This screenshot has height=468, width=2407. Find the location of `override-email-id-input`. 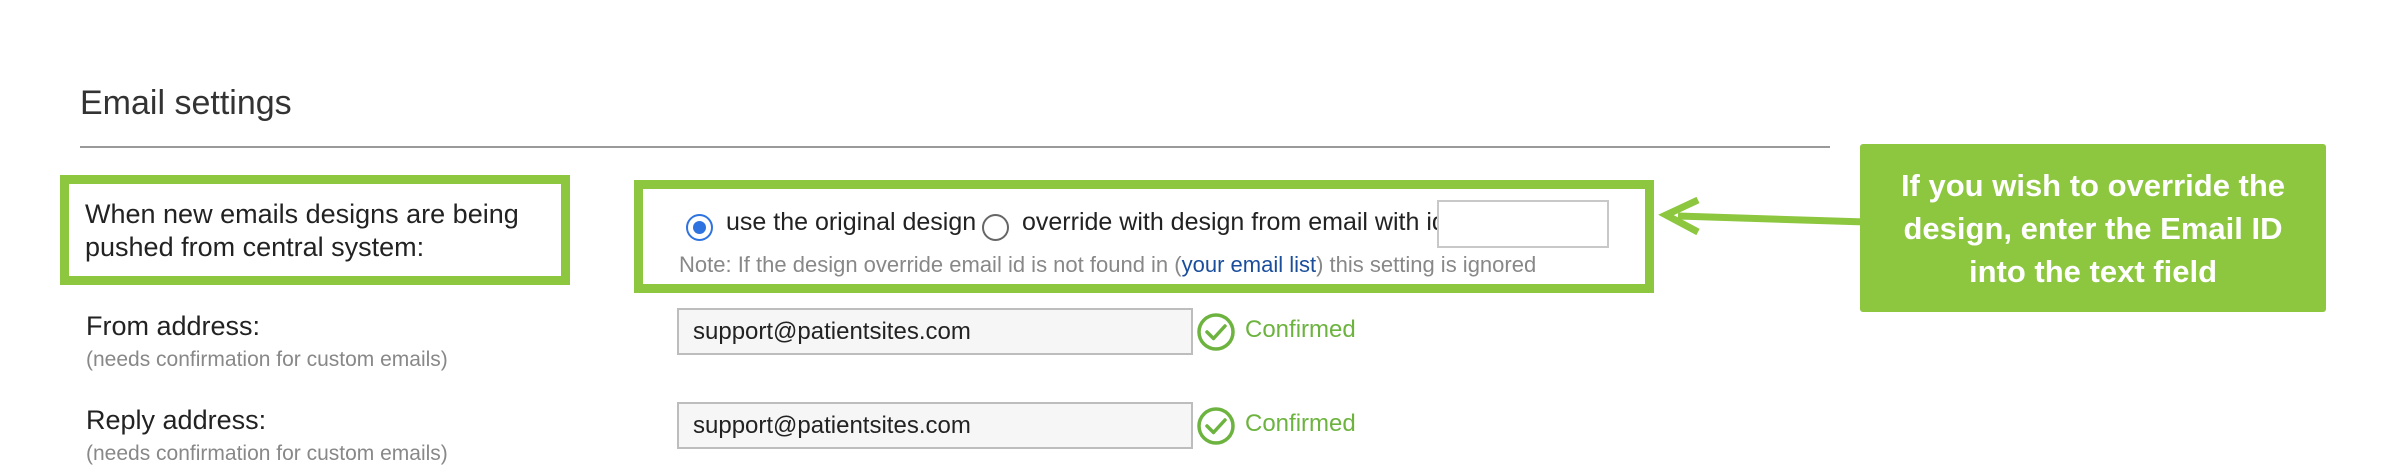

override-email-id-input is located at coordinates (1523, 224).